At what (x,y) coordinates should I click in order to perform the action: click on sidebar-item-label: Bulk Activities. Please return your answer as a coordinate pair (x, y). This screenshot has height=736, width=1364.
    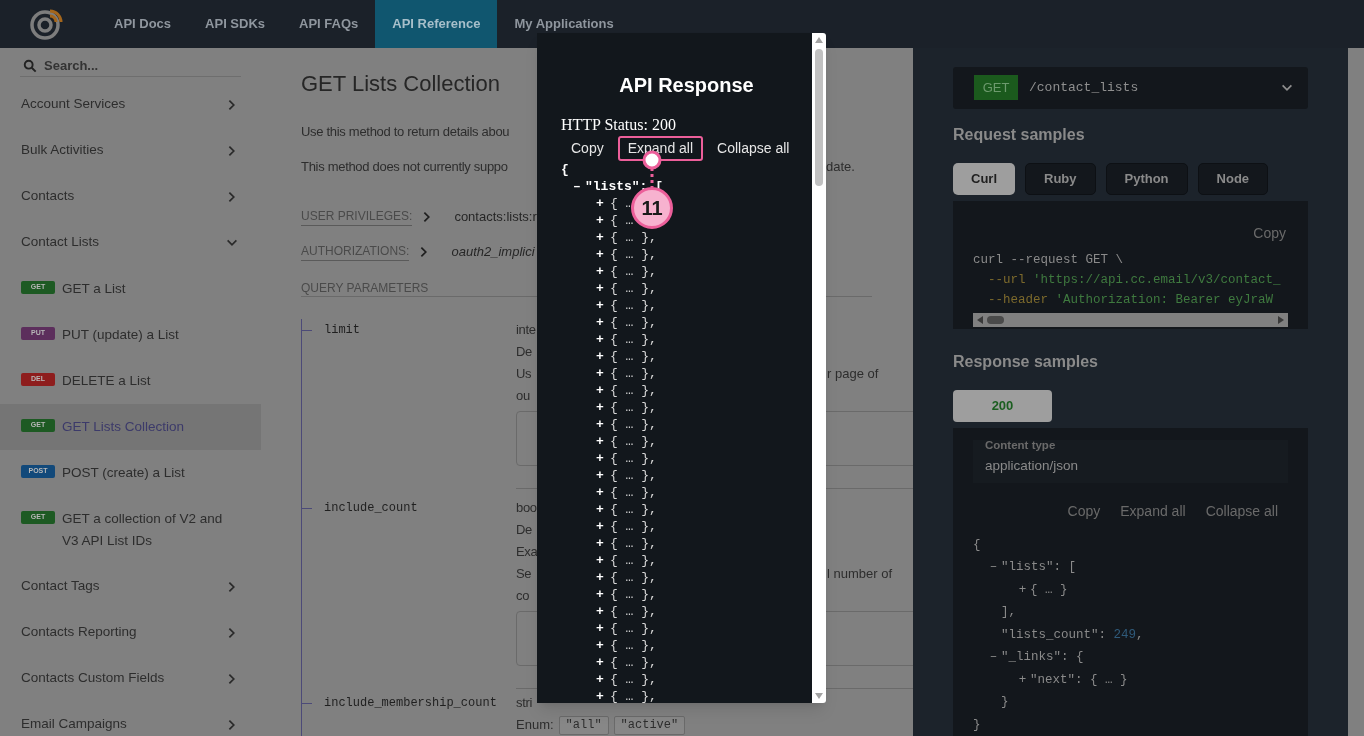
    Looking at the image, I should click on (62, 150).